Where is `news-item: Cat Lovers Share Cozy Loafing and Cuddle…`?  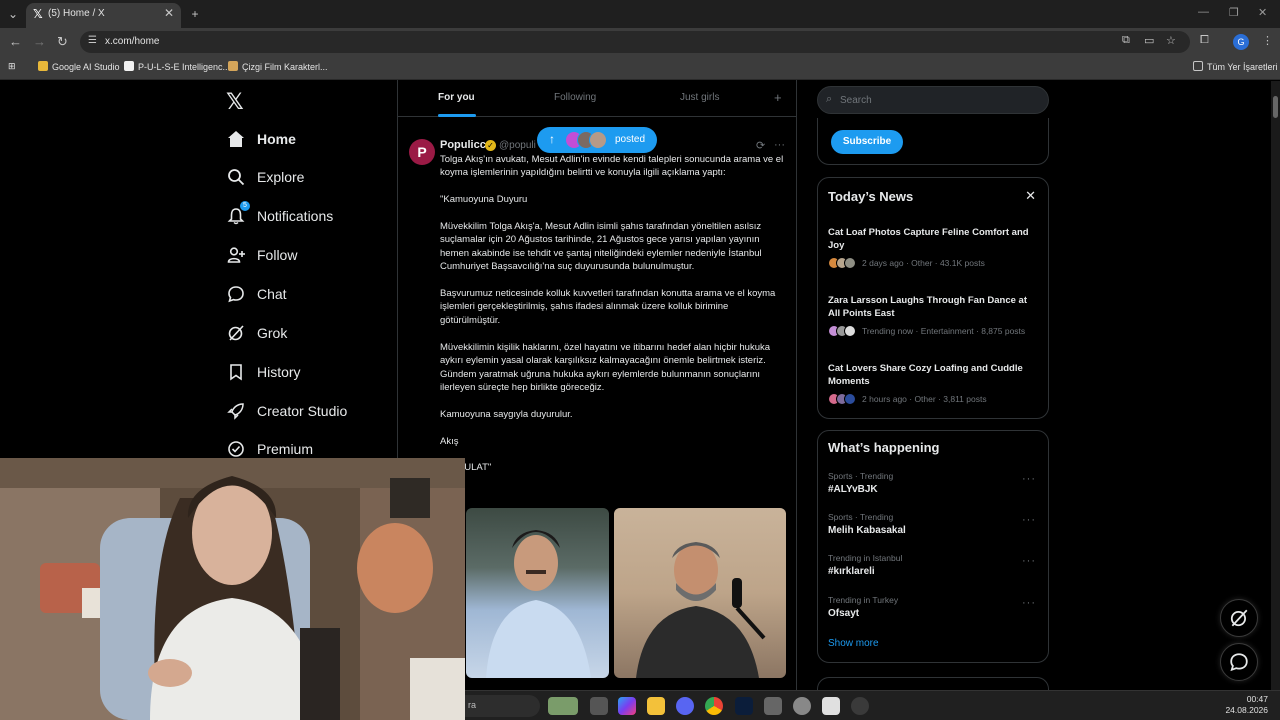 news-item: Cat Lovers Share Cozy Loafing and Cuddle… is located at coordinates (934, 383).